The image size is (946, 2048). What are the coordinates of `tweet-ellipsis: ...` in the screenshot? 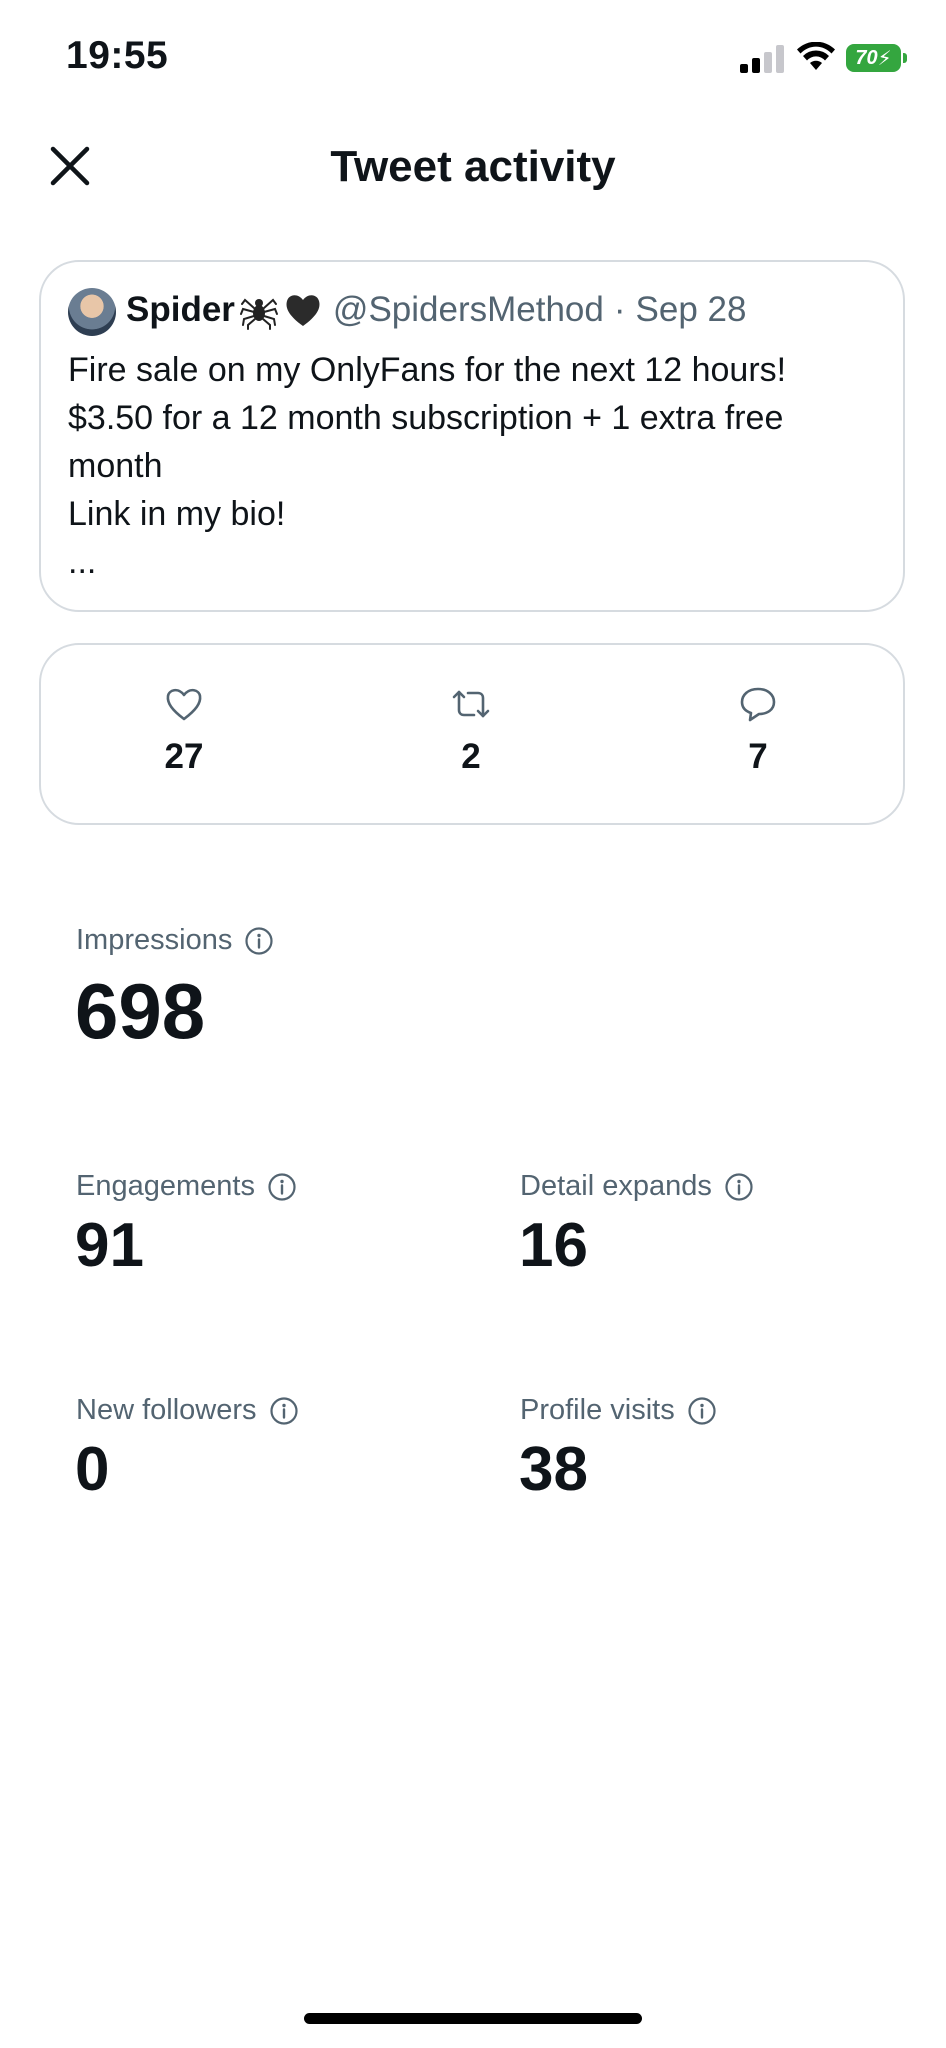 It's located at (82, 562).